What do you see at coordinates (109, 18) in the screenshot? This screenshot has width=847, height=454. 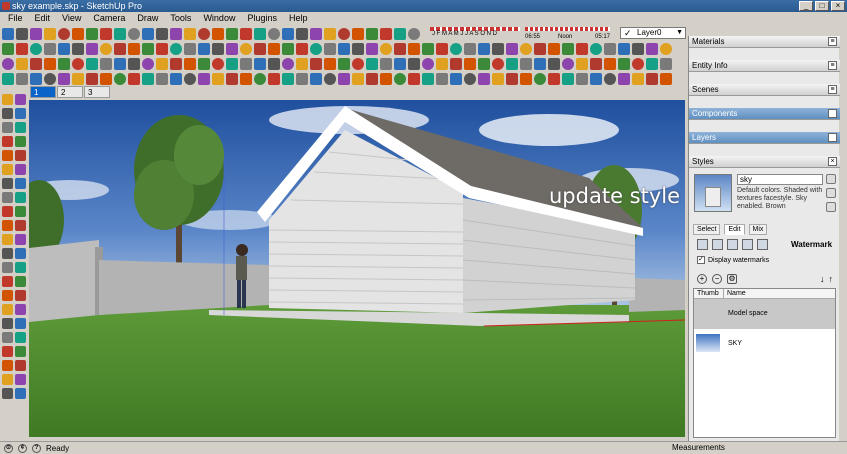 I see `menu-camera: Camera` at bounding box center [109, 18].